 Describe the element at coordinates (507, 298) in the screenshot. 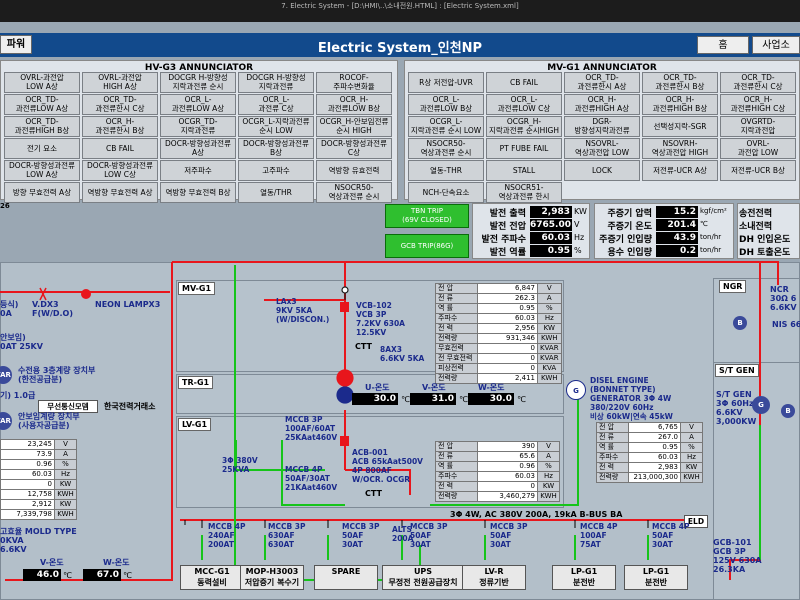

I see `mv-table-value: 262.3` at that location.